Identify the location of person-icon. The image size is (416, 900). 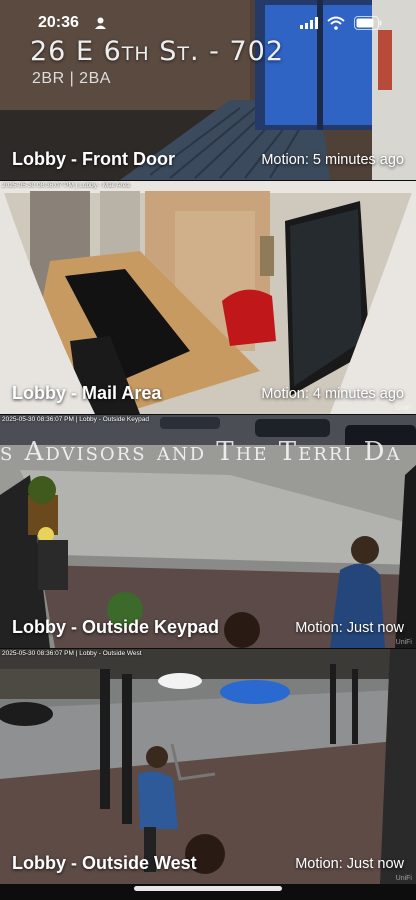
(100, 23).